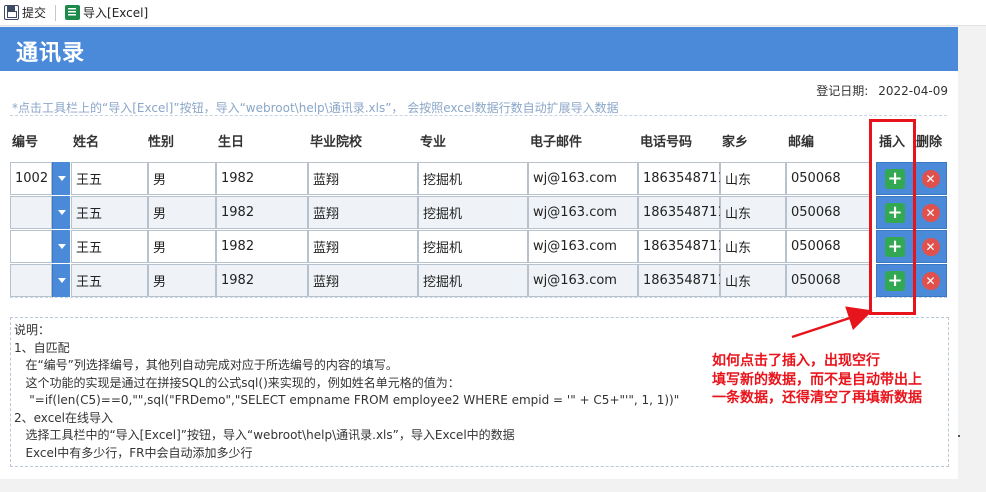  What do you see at coordinates (116, 13) in the screenshot?
I see `import-excel-label: 导入[Excel]` at bounding box center [116, 13].